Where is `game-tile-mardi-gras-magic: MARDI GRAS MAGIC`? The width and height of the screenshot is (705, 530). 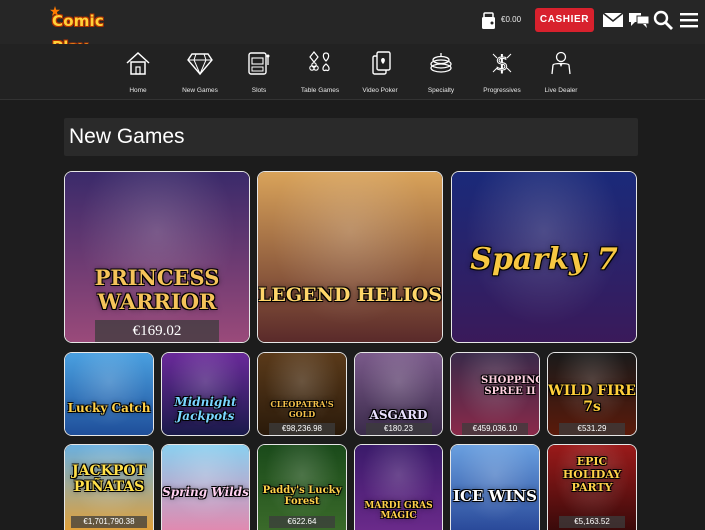
game-tile-mardi-gras-magic: MARDI GRAS MAGIC is located at coordinates (398, 487).